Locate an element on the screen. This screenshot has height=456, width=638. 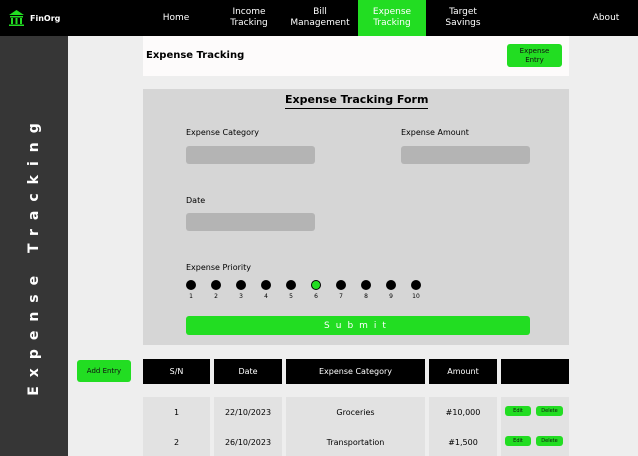
expense-amount-label: Expense Amount is located at coordinates (435, 132).